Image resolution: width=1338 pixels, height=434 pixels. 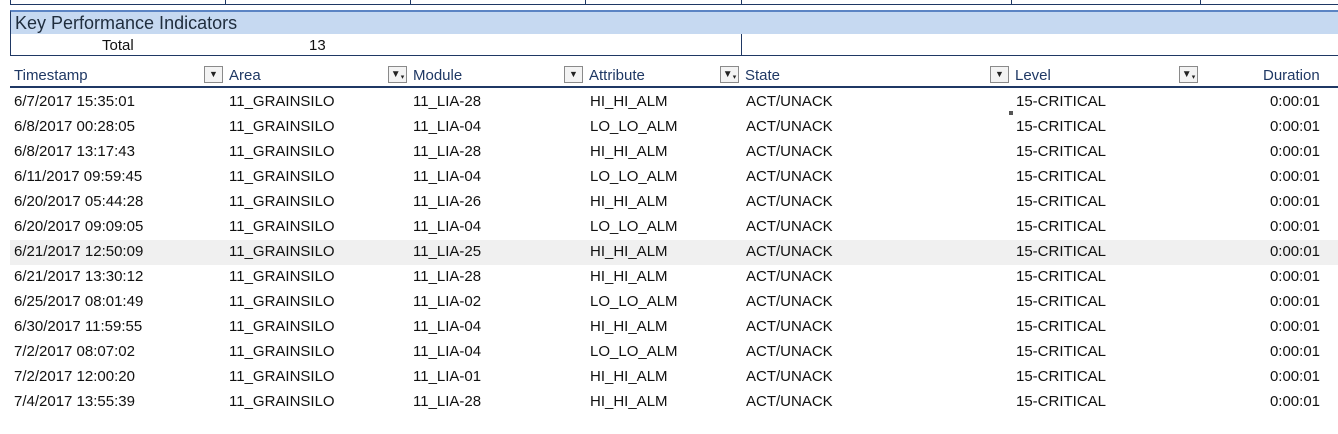 I want to click on column-header-area: Area, so click(x=245, y=75).